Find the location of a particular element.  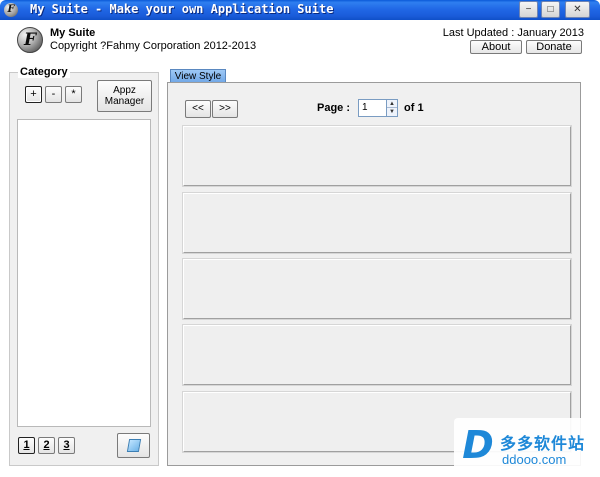

page-spinner: ▲ ▼ is located at coordinates (392, 108).